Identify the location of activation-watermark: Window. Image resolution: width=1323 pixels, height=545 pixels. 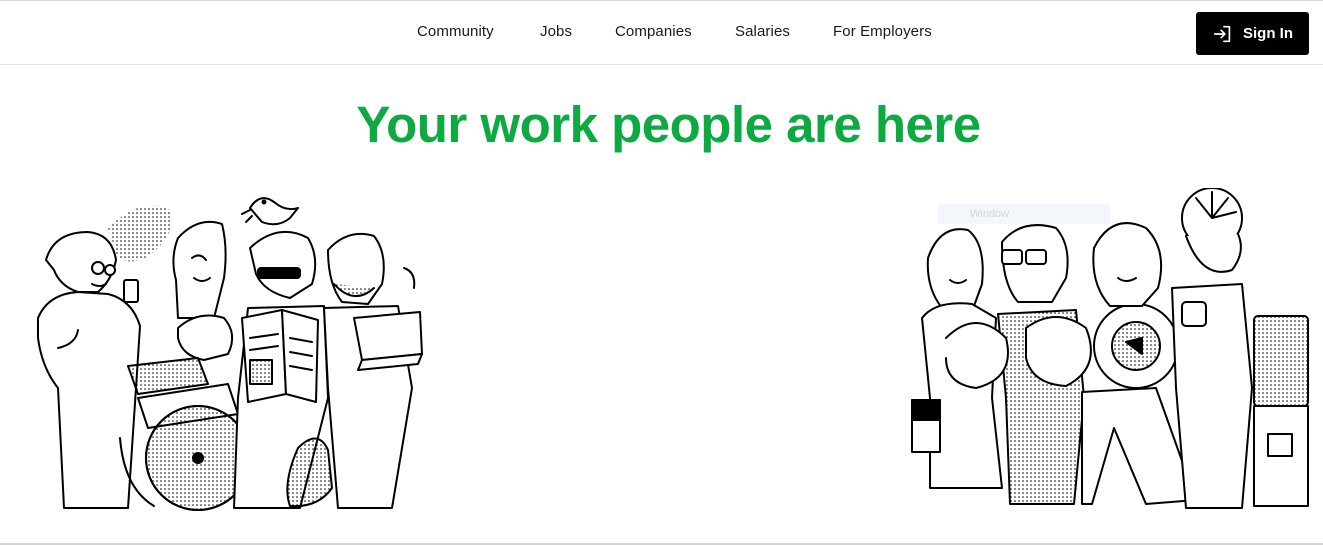
(1024, 214).